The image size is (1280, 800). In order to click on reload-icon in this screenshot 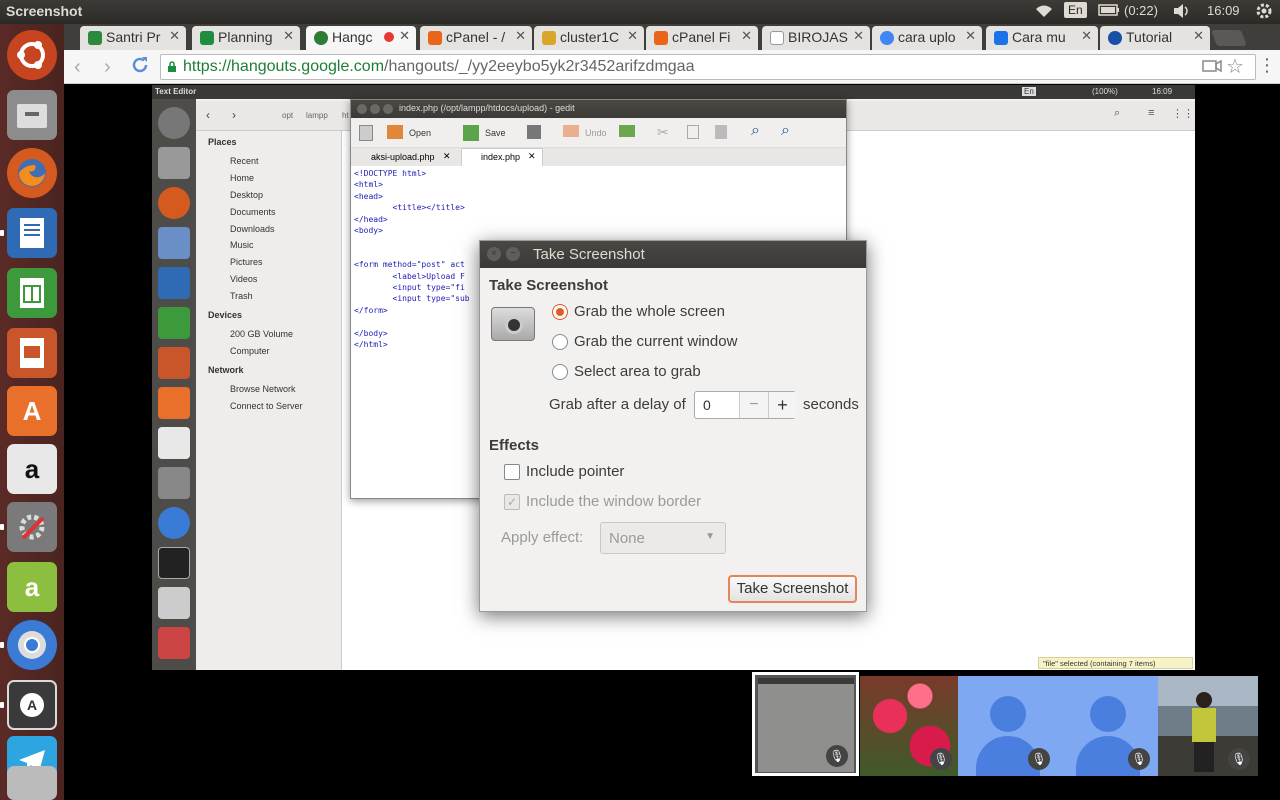, I will do `click(140, 67)`.